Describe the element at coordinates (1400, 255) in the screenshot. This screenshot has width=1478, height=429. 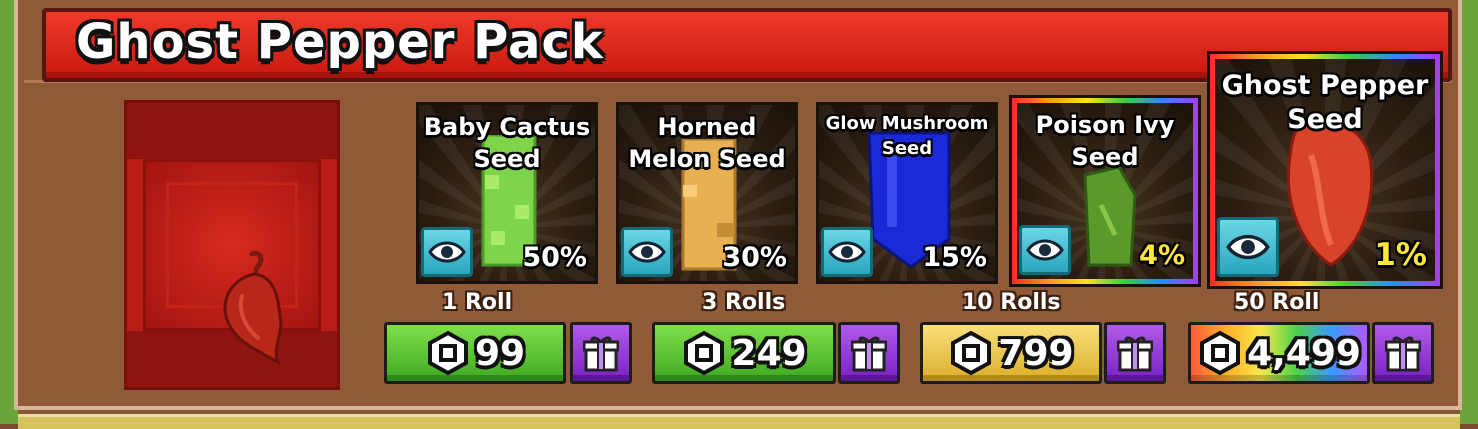
I see `seed-chance: 1%` at that location.